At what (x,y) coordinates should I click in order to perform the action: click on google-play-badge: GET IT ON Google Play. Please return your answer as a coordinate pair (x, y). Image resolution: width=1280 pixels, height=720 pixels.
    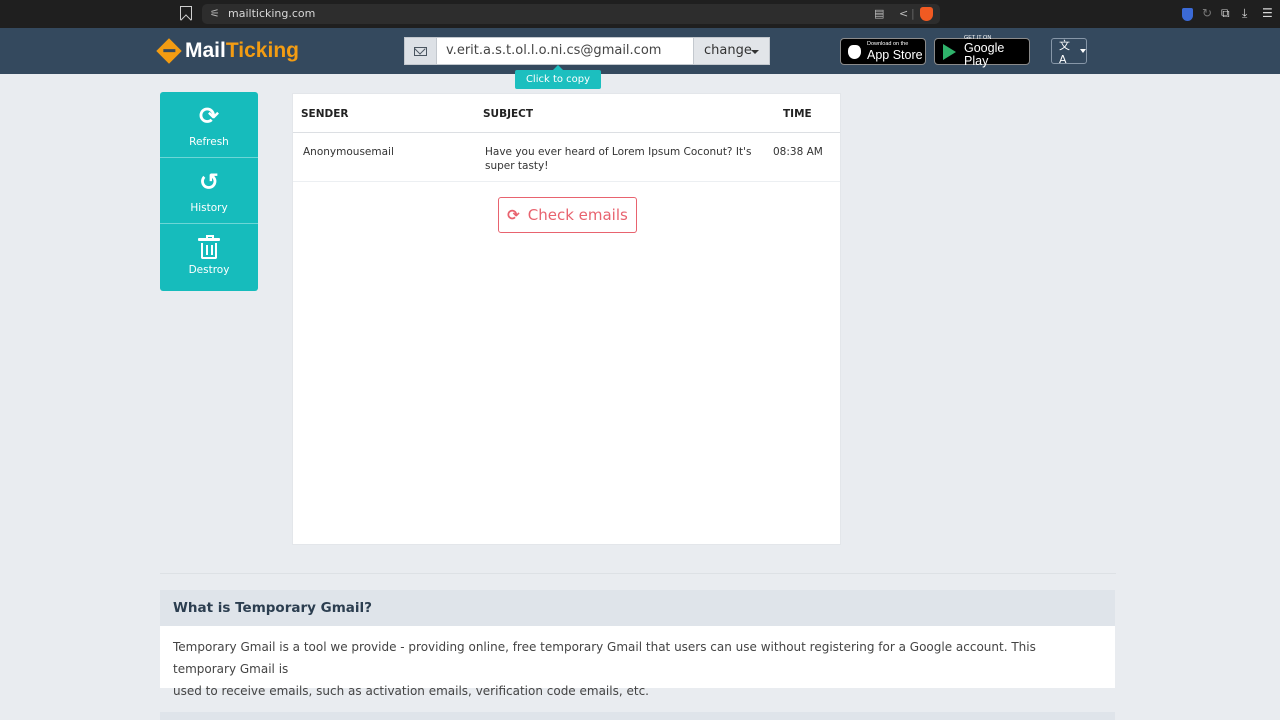
    Looking at the image, I should click on (982, 51).